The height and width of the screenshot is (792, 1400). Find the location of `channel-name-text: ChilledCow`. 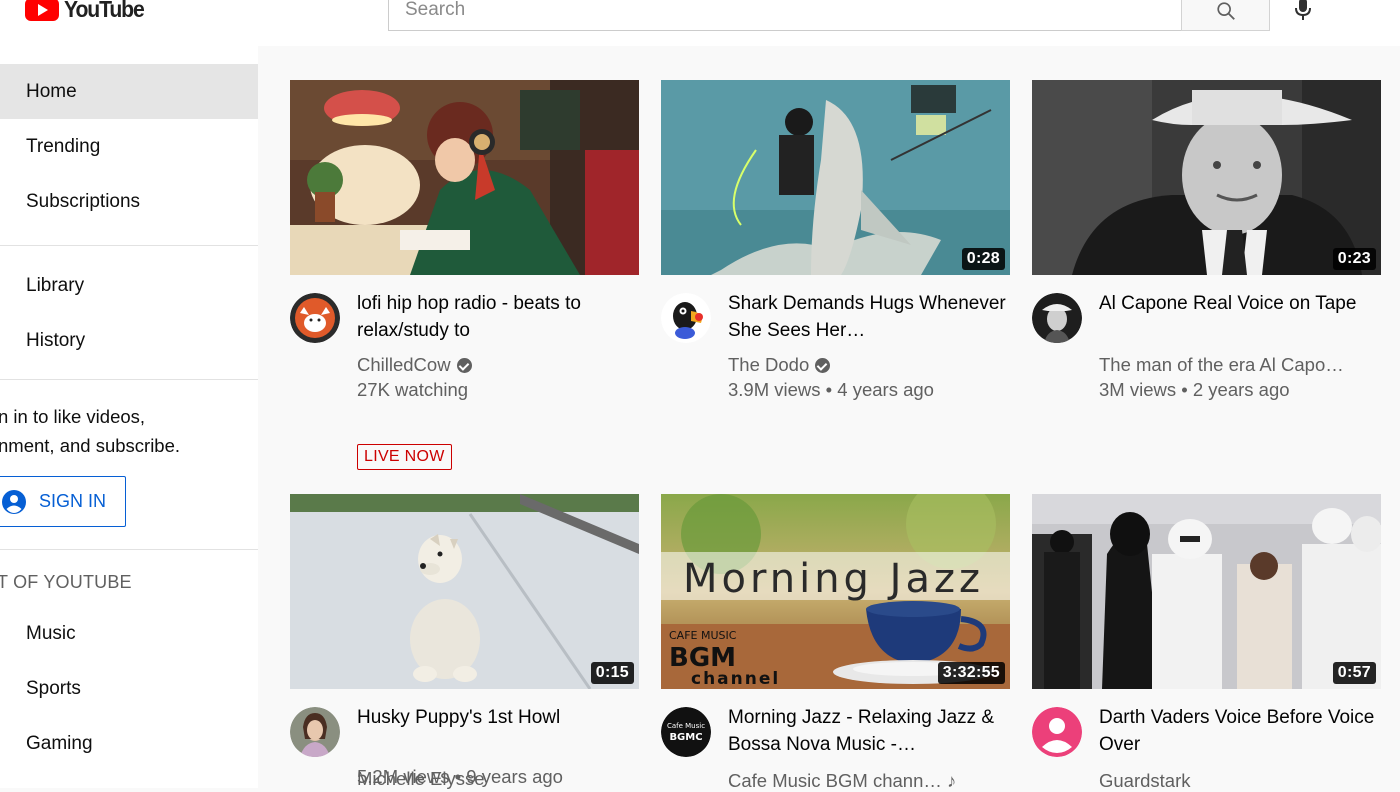

channel-name-text: ChilledCow is located at coordinates (404, 364).